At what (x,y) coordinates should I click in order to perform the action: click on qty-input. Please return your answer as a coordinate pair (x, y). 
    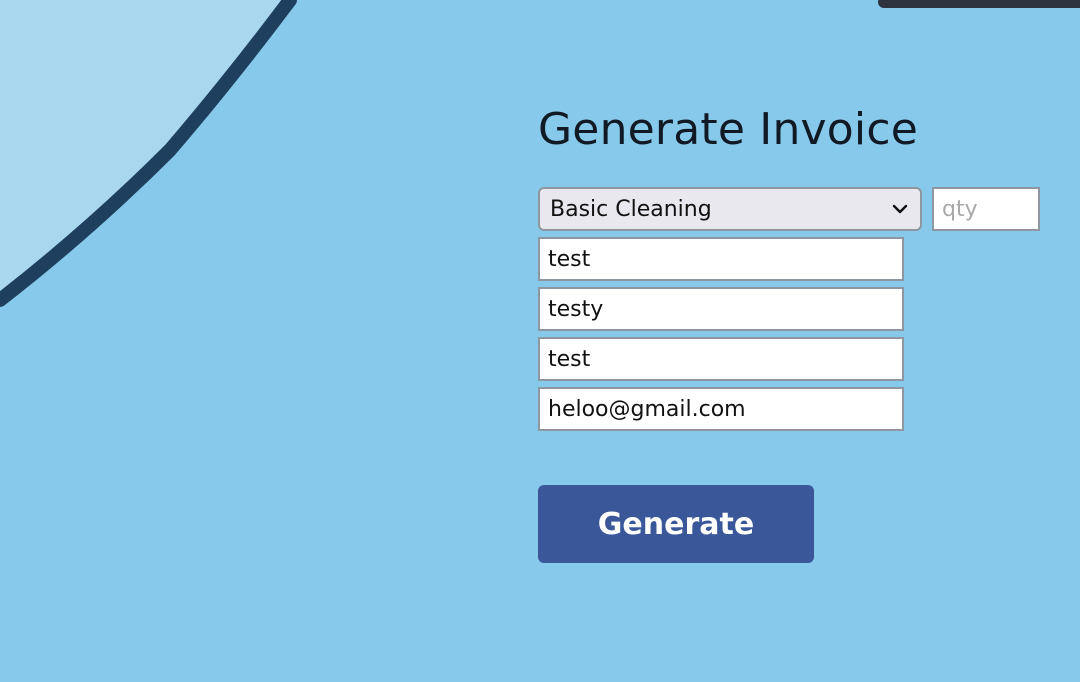
    Looking at the image, I should click on (986, 209).